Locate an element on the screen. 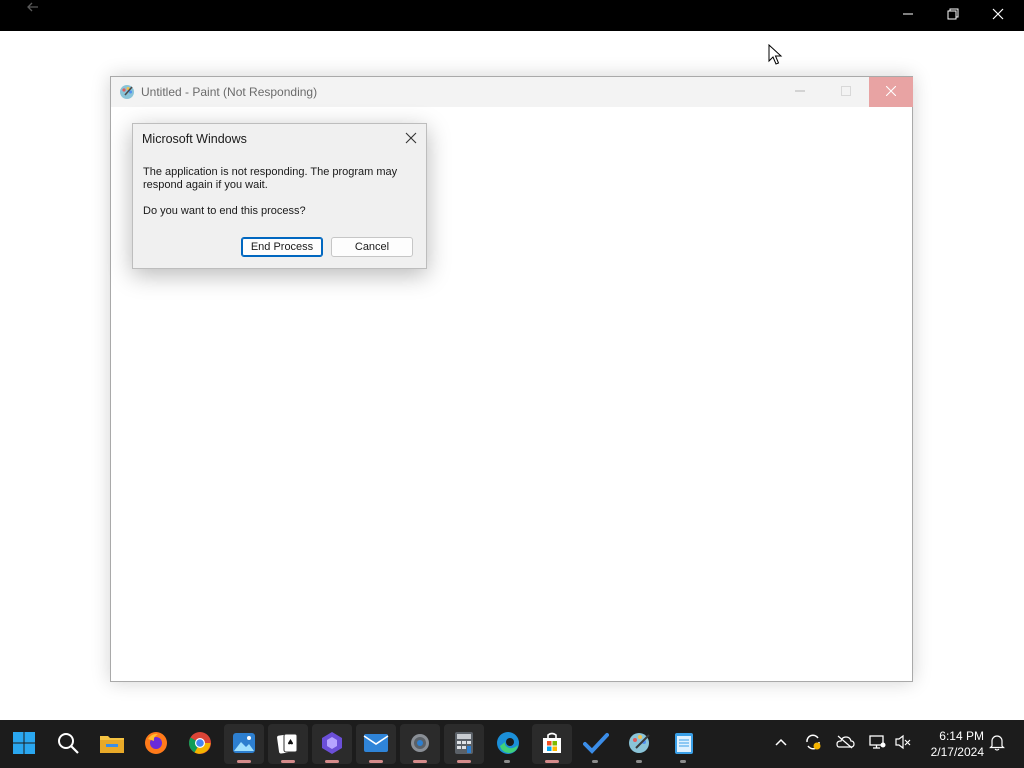 The height and width of the screenshot is (768, 1024). restore-button is located at coordinates (953, 15).